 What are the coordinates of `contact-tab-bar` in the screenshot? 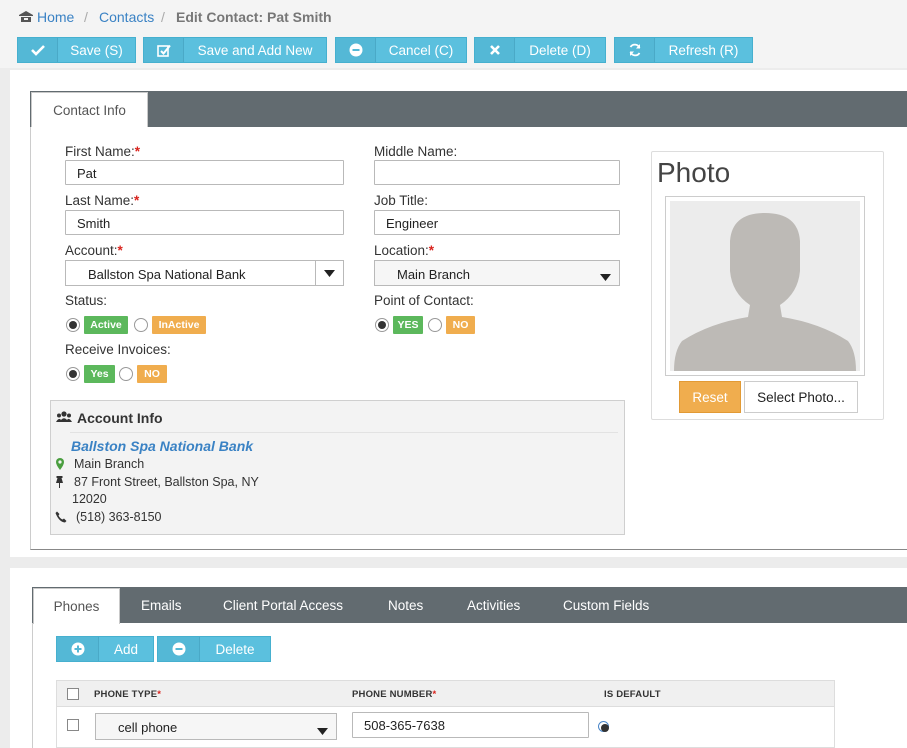 It's located at (468, 109).